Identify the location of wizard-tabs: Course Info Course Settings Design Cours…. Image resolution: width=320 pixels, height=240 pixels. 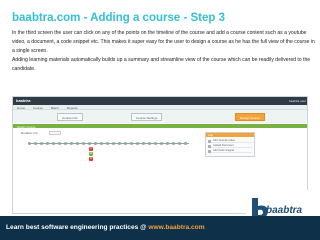
(160, 116).